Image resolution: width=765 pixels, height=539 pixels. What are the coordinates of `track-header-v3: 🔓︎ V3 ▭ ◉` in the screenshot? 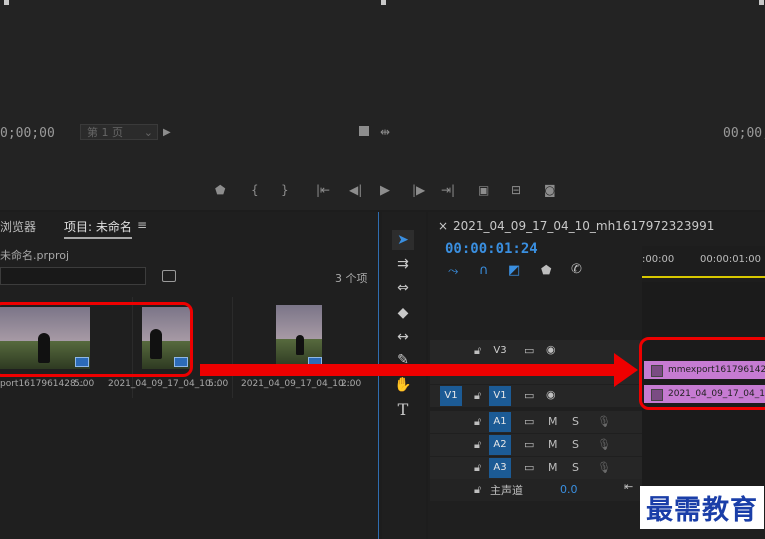 It's located at (536, 351).